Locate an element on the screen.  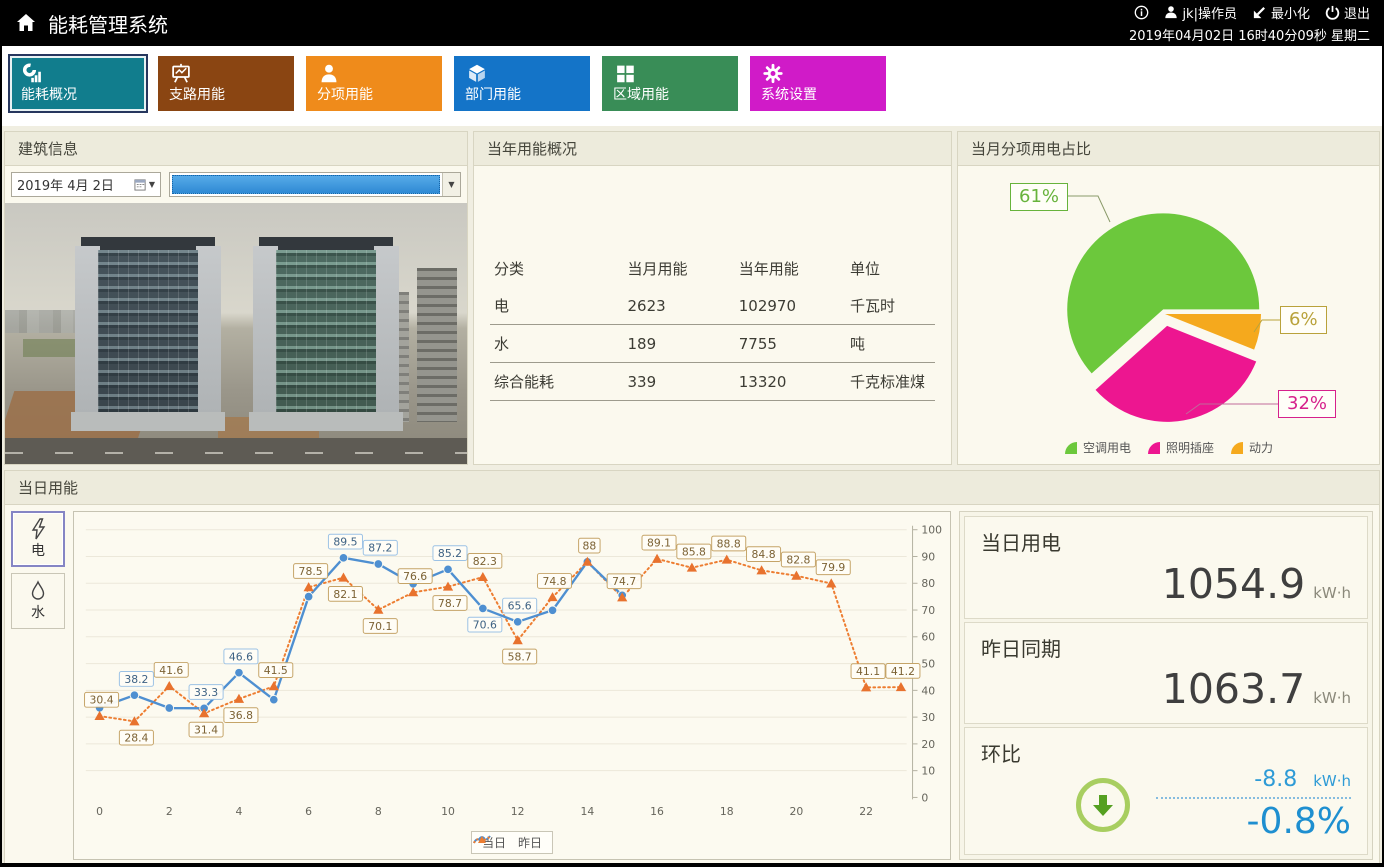
nav-label: 区域用能 is located at coordinates (641, 95).